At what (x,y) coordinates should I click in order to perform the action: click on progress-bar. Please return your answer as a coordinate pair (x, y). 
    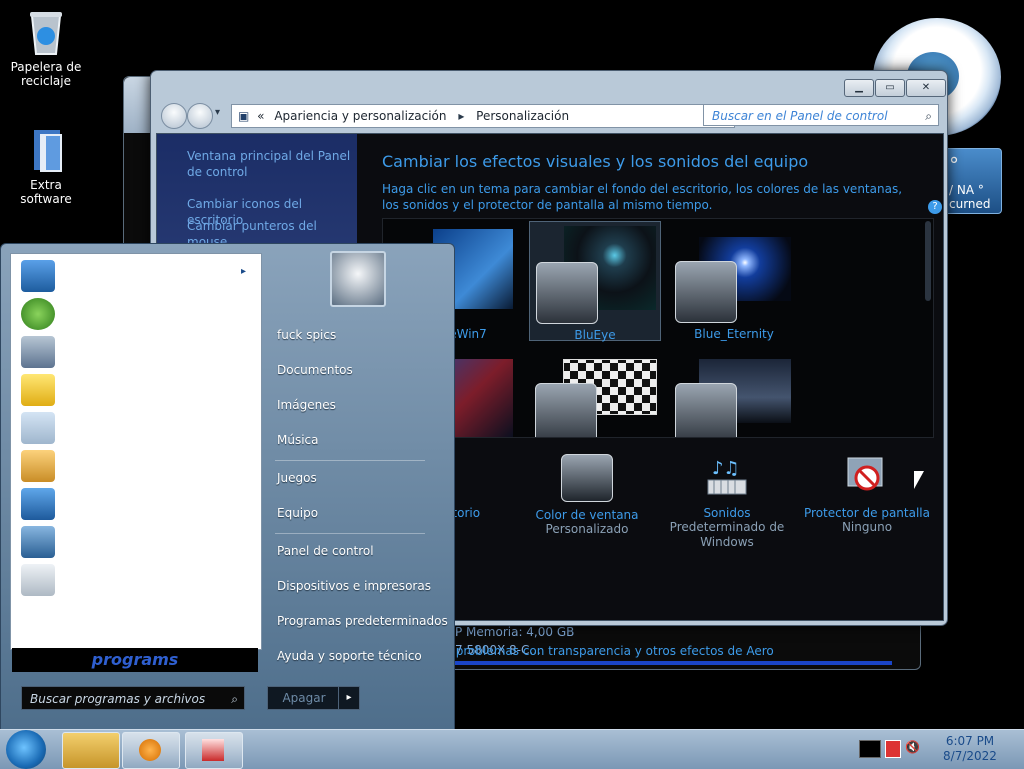
    Looking at the image, I should click on (673, 663).